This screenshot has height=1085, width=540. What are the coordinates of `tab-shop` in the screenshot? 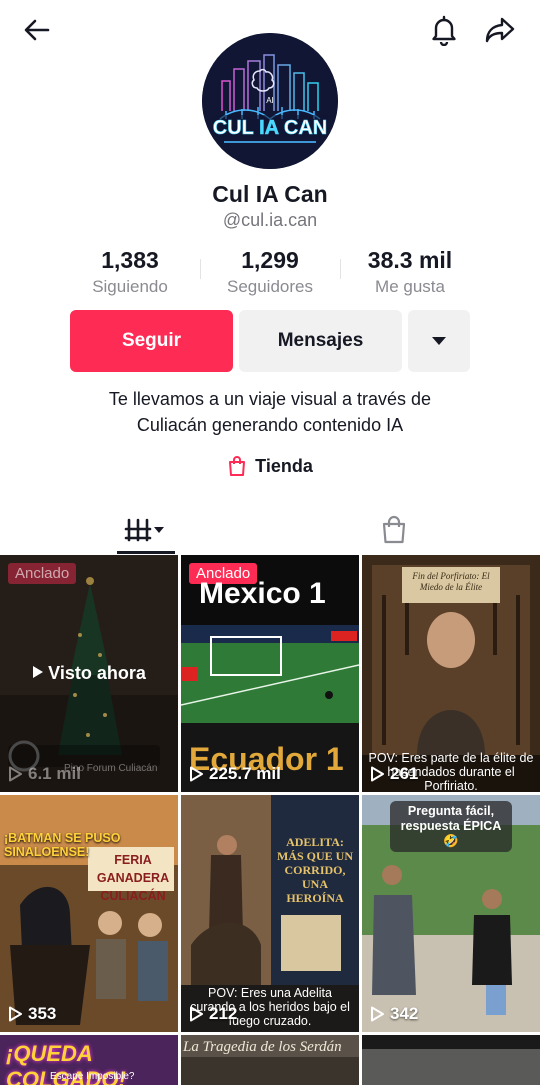 It's located at (394, 530).